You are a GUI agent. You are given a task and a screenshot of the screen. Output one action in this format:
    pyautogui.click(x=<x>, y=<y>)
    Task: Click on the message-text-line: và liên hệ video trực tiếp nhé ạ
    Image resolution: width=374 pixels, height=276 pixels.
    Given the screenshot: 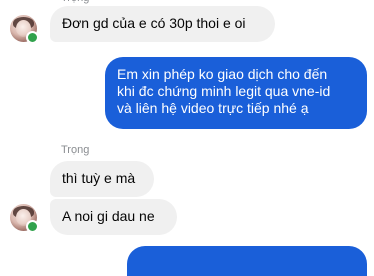 What is the action you would take?
    pyautogui.click(x=213, y=108)
    